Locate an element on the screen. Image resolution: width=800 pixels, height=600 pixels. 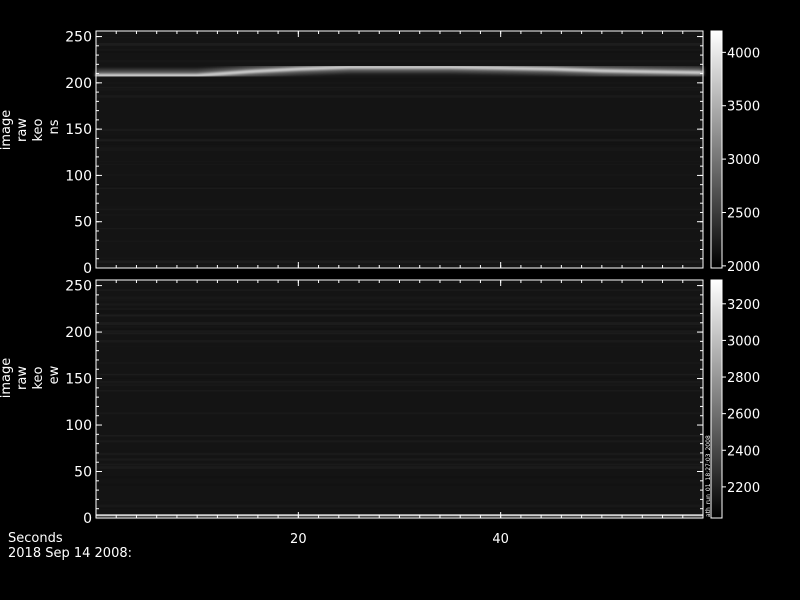
y-axis-label: ew is located at coordinates (54, 374).